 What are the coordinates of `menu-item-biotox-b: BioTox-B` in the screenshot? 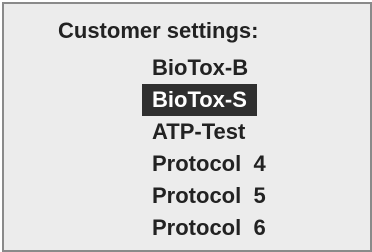 It's located at (209, 68).